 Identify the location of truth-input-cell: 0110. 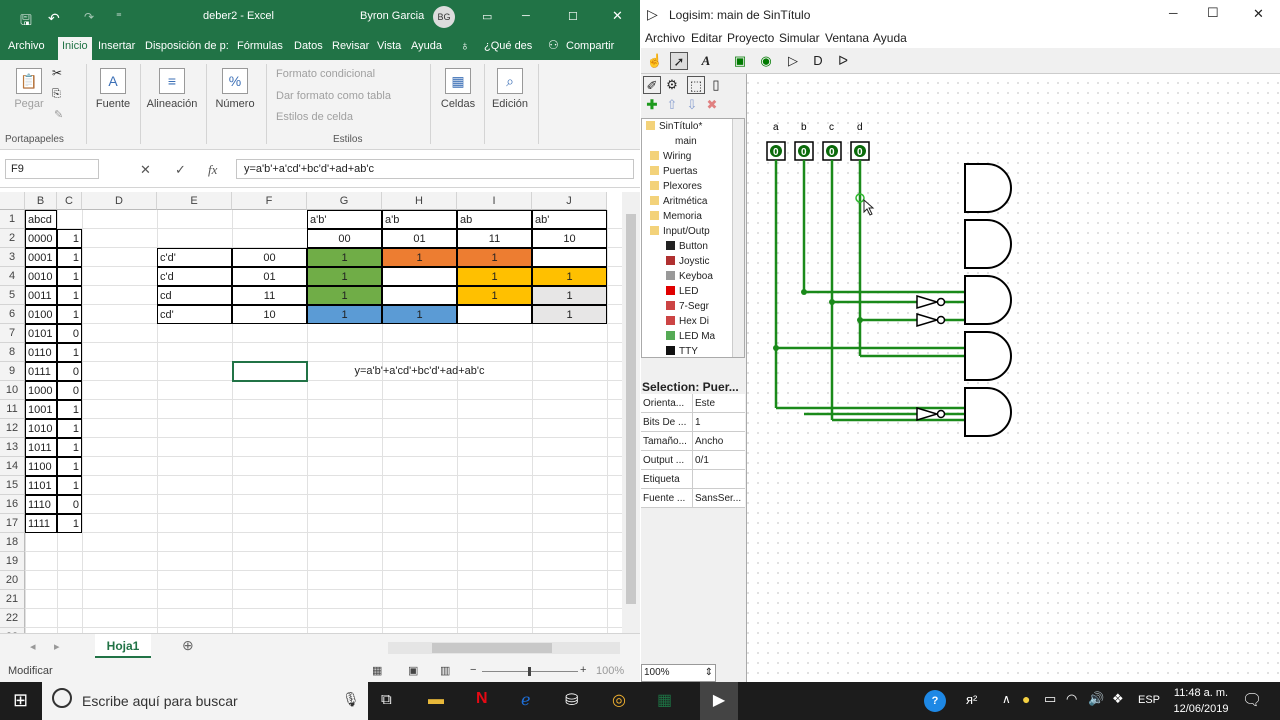
(41, 352).